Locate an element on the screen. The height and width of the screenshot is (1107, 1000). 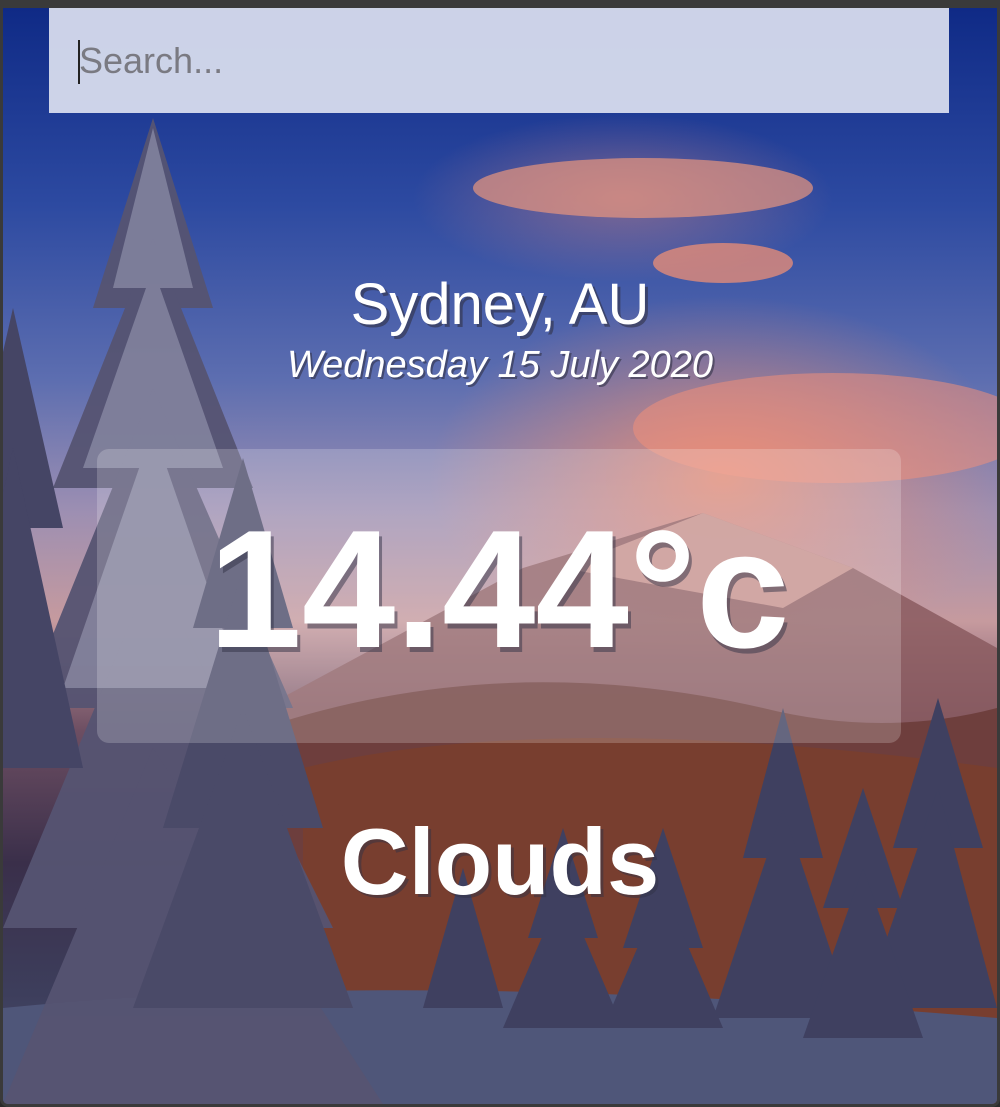
temperature-value: 14.44°c is located at coordinates (499, 589).